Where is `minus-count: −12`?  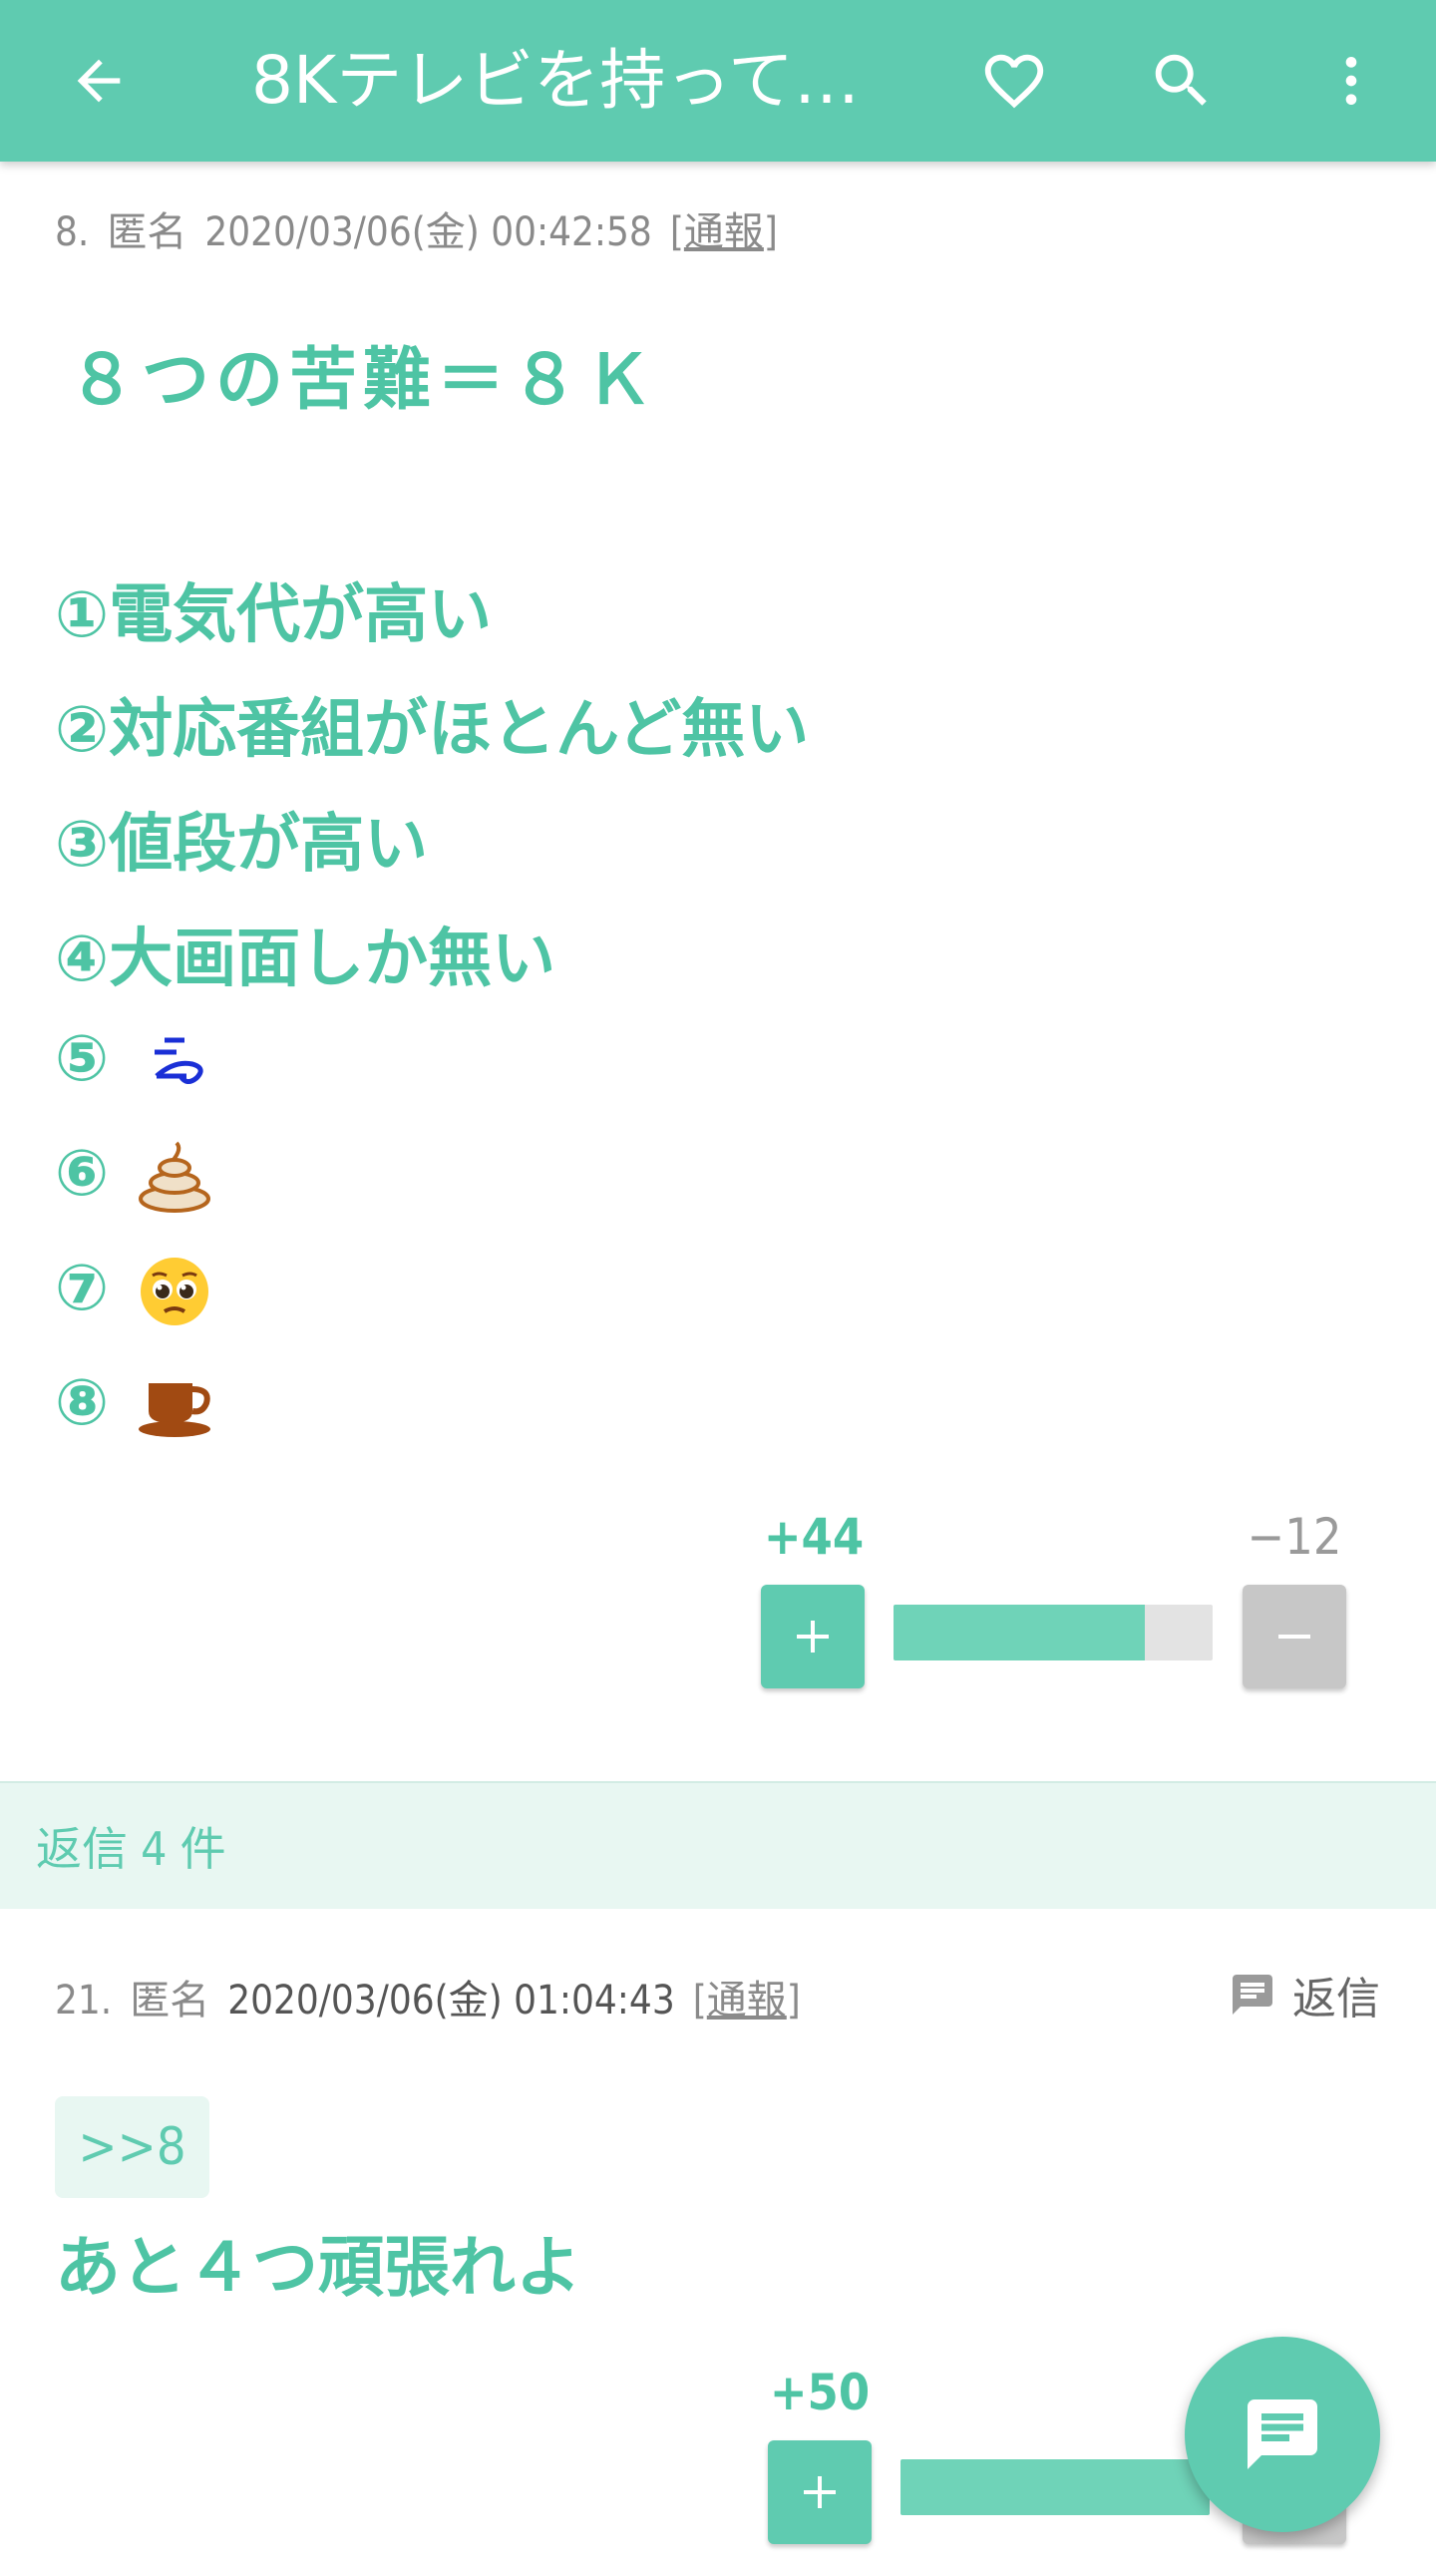 minus-count: −12 is located at coordinates (1294, 1537).